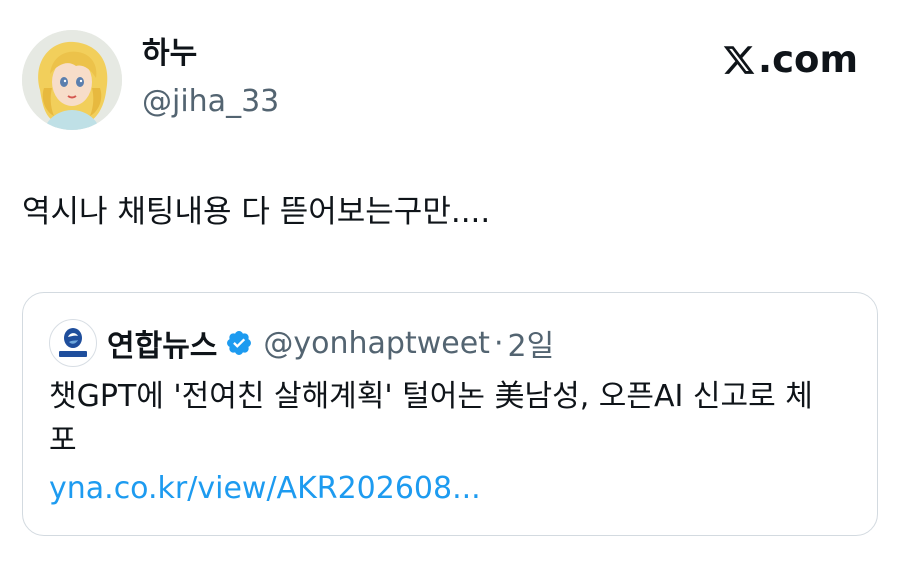 The image size is (900, 578). Describe the element at coordinates (210, 102) in the screenshot. I see `author-handle: @jiha_33` at that location.